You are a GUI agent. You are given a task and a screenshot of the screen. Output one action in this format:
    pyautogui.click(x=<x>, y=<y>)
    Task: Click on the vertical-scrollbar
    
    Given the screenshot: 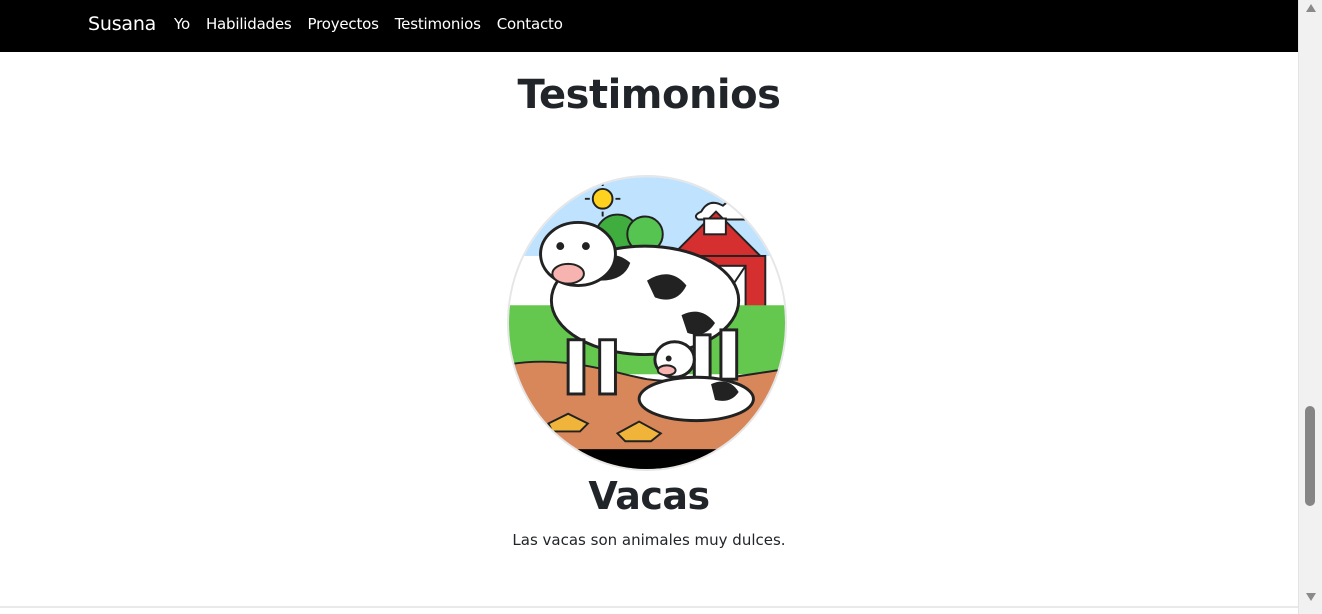 What is the action you would take?
    pyautogui.click(x=1310, y=307)
    